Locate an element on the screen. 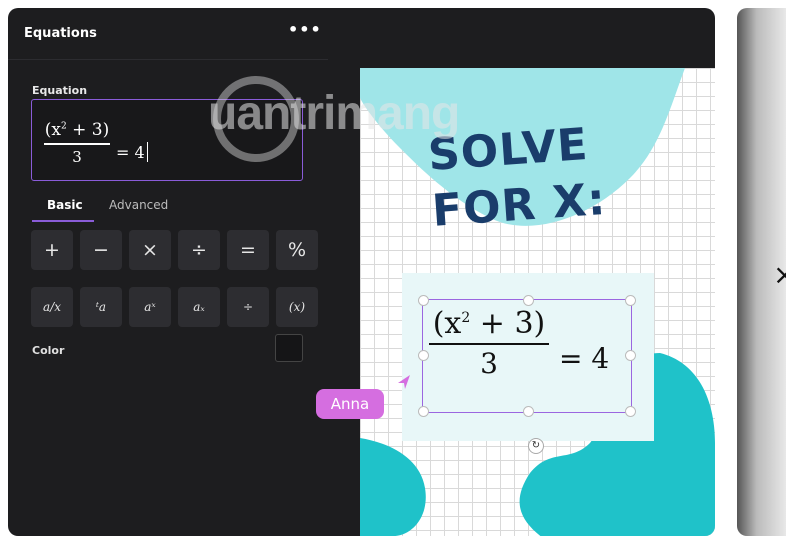 Image resolution: width=786 pixels, height=536 pixels. canvas-rhs: = 4 is located at coordinates (584, 358).